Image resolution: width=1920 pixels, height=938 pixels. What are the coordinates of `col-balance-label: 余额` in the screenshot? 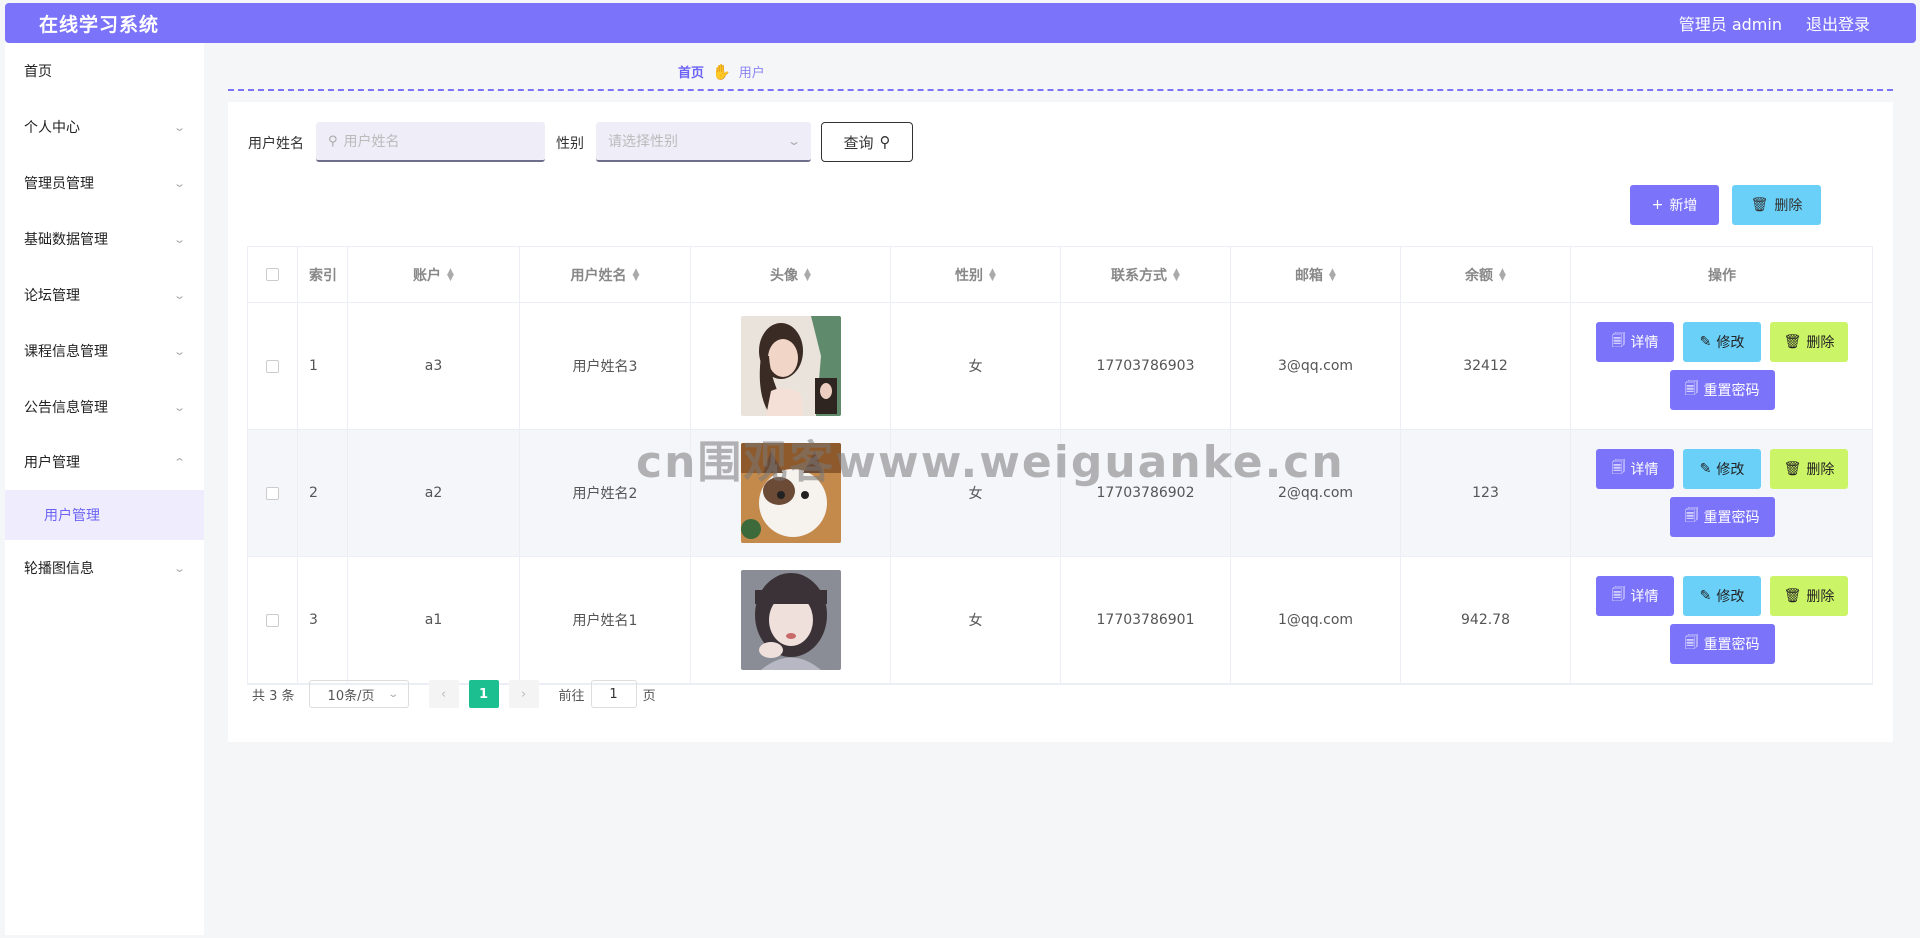 It's located at (1479, 275).